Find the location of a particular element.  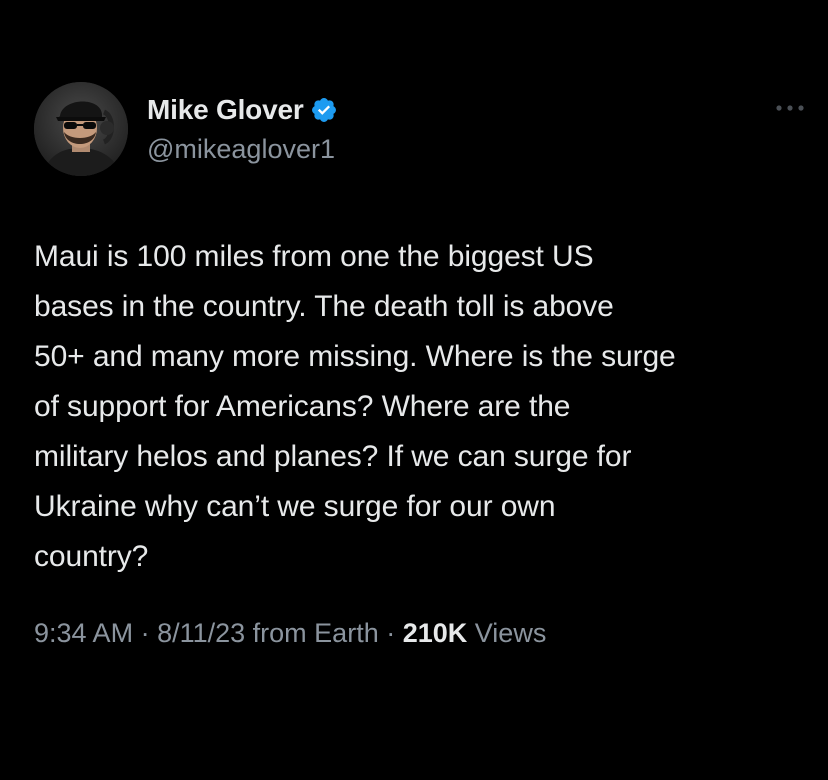

tweet-date: 8/11/23 is located at coordinates (201, 633).